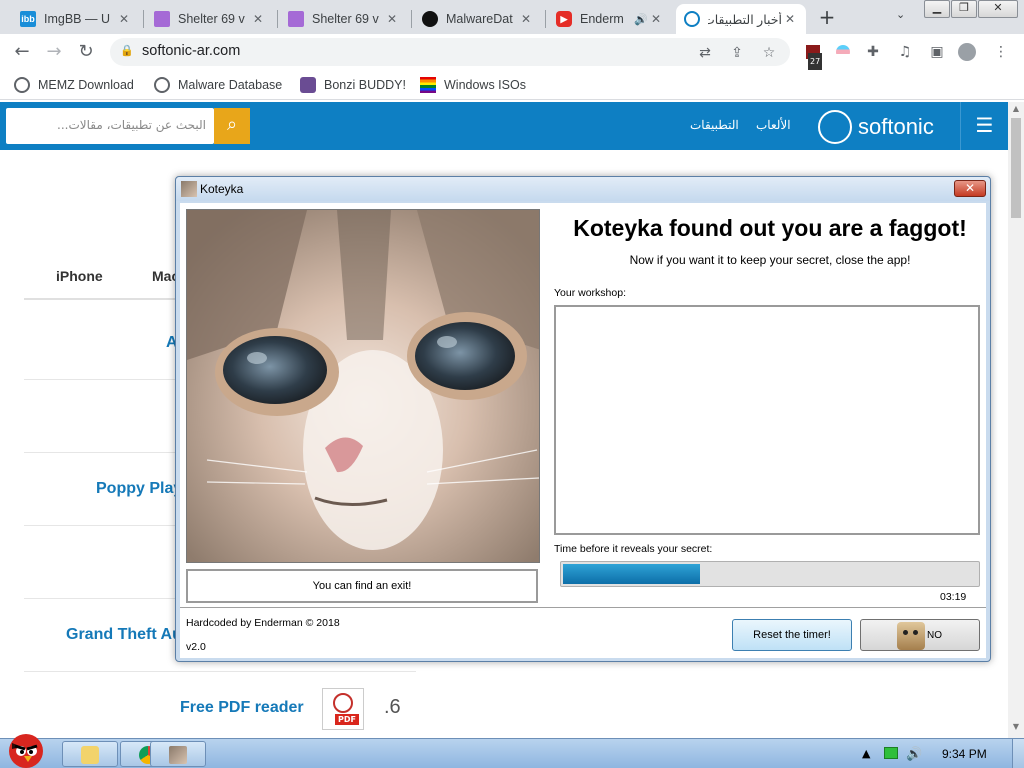 The image size is (1024, 768). I want to click on tab-softonic: أخبار التطبيقات ✕, so click(741, 19).